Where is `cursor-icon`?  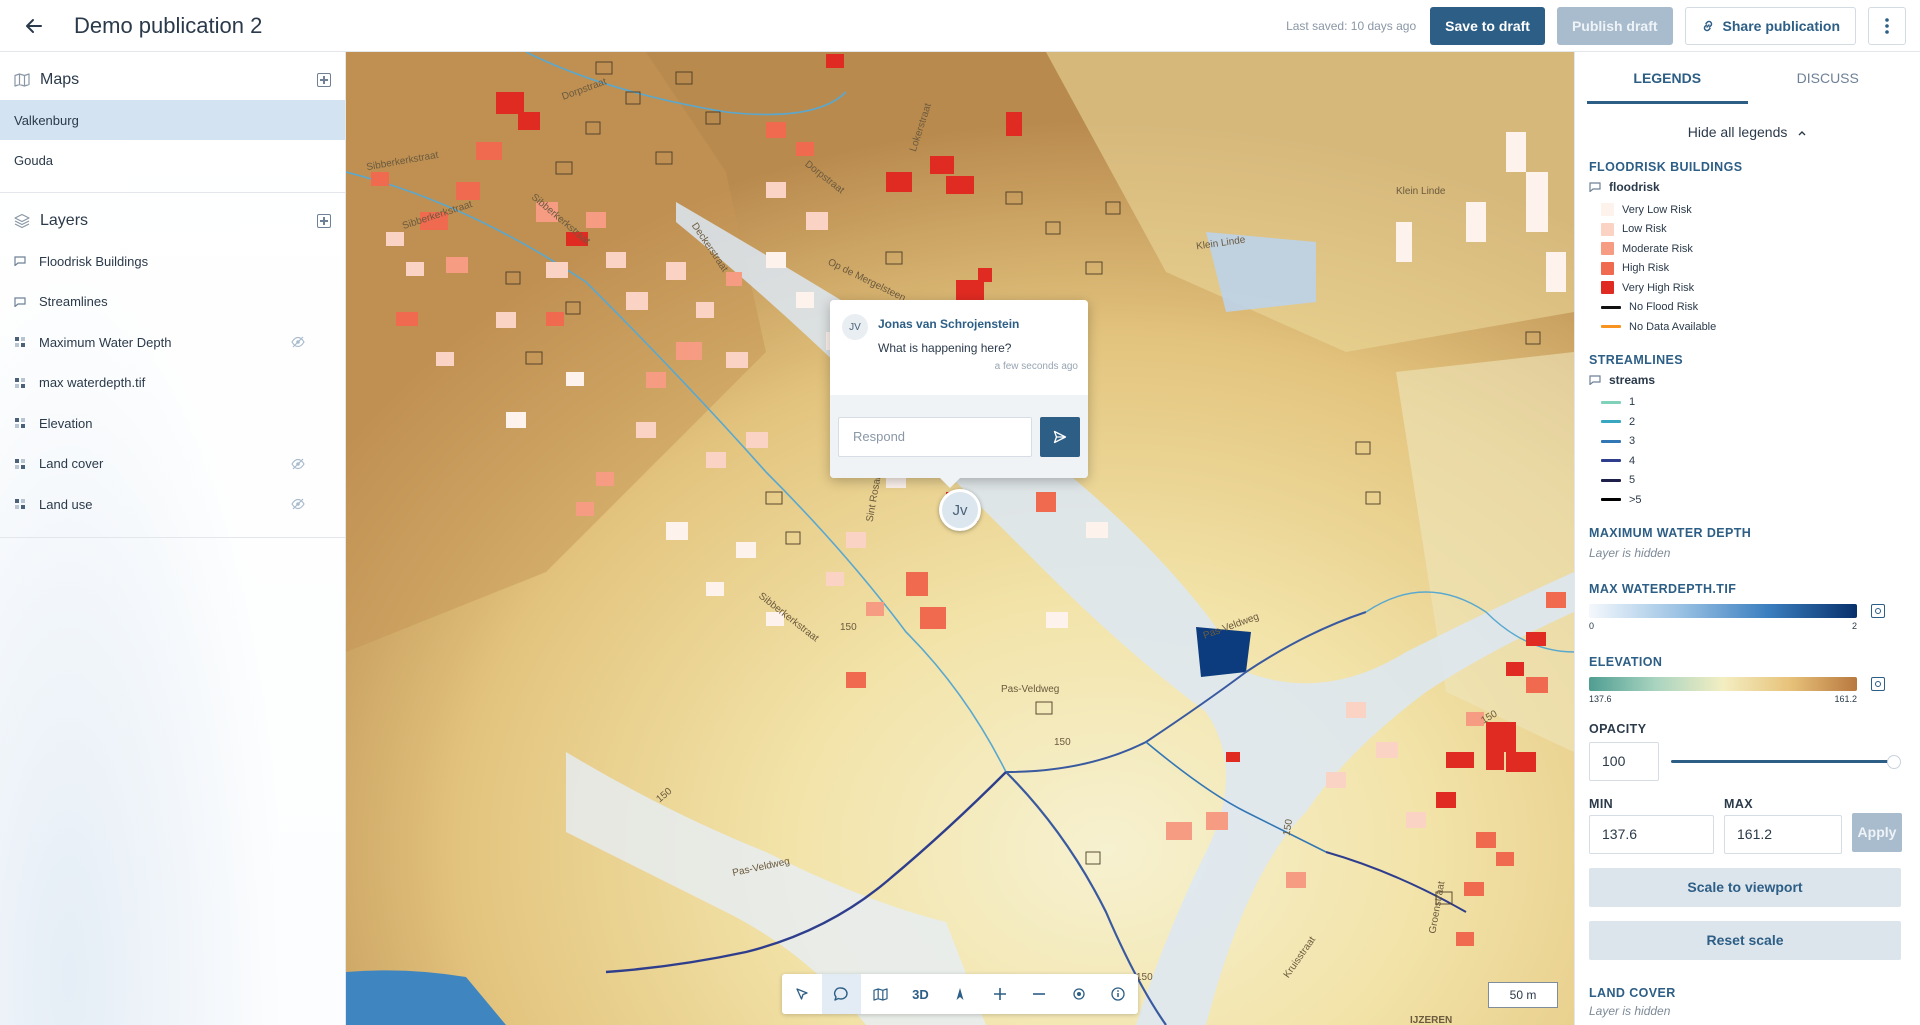
cursor-icon is located at coordinates (802, 994).